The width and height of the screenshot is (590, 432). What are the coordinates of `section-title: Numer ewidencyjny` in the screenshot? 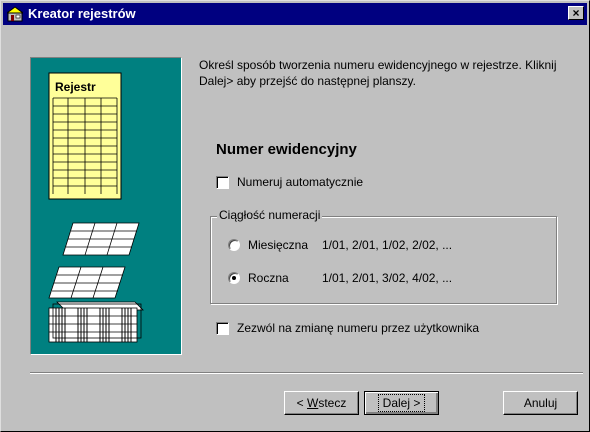 It's located at (286, 149).